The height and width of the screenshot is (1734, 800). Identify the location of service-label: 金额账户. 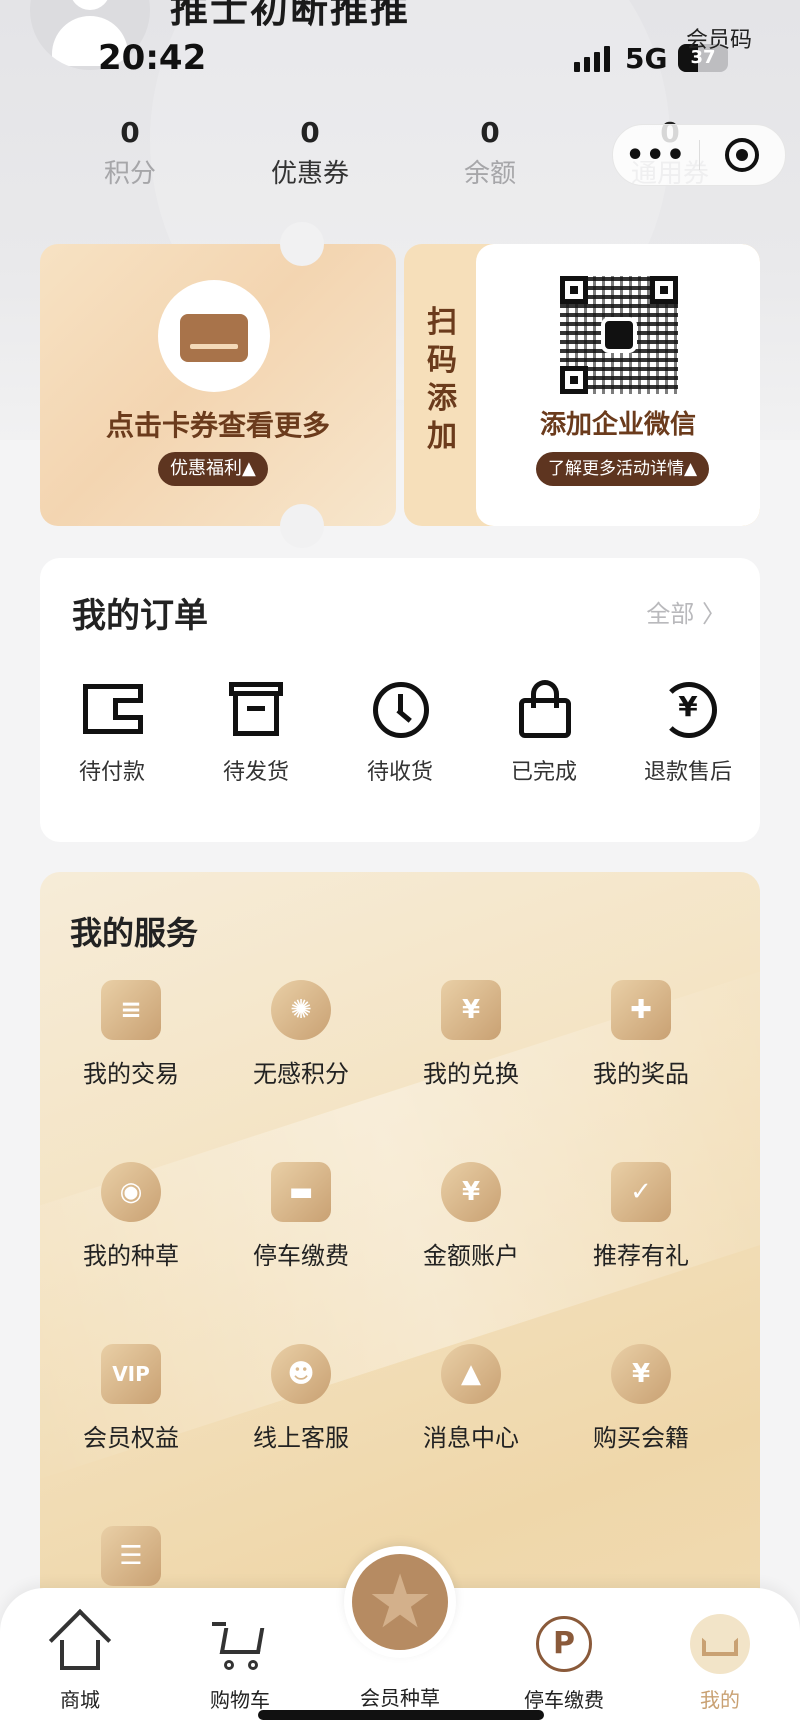
(471, 1256).